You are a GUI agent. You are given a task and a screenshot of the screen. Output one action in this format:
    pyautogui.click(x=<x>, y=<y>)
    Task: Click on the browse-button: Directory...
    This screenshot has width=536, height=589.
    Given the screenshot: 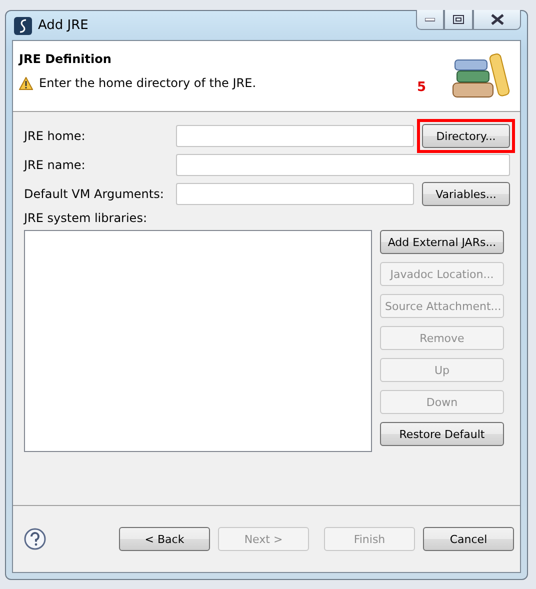 What is the action you would take?
    pyautogui.click(x=466, y=136)
    